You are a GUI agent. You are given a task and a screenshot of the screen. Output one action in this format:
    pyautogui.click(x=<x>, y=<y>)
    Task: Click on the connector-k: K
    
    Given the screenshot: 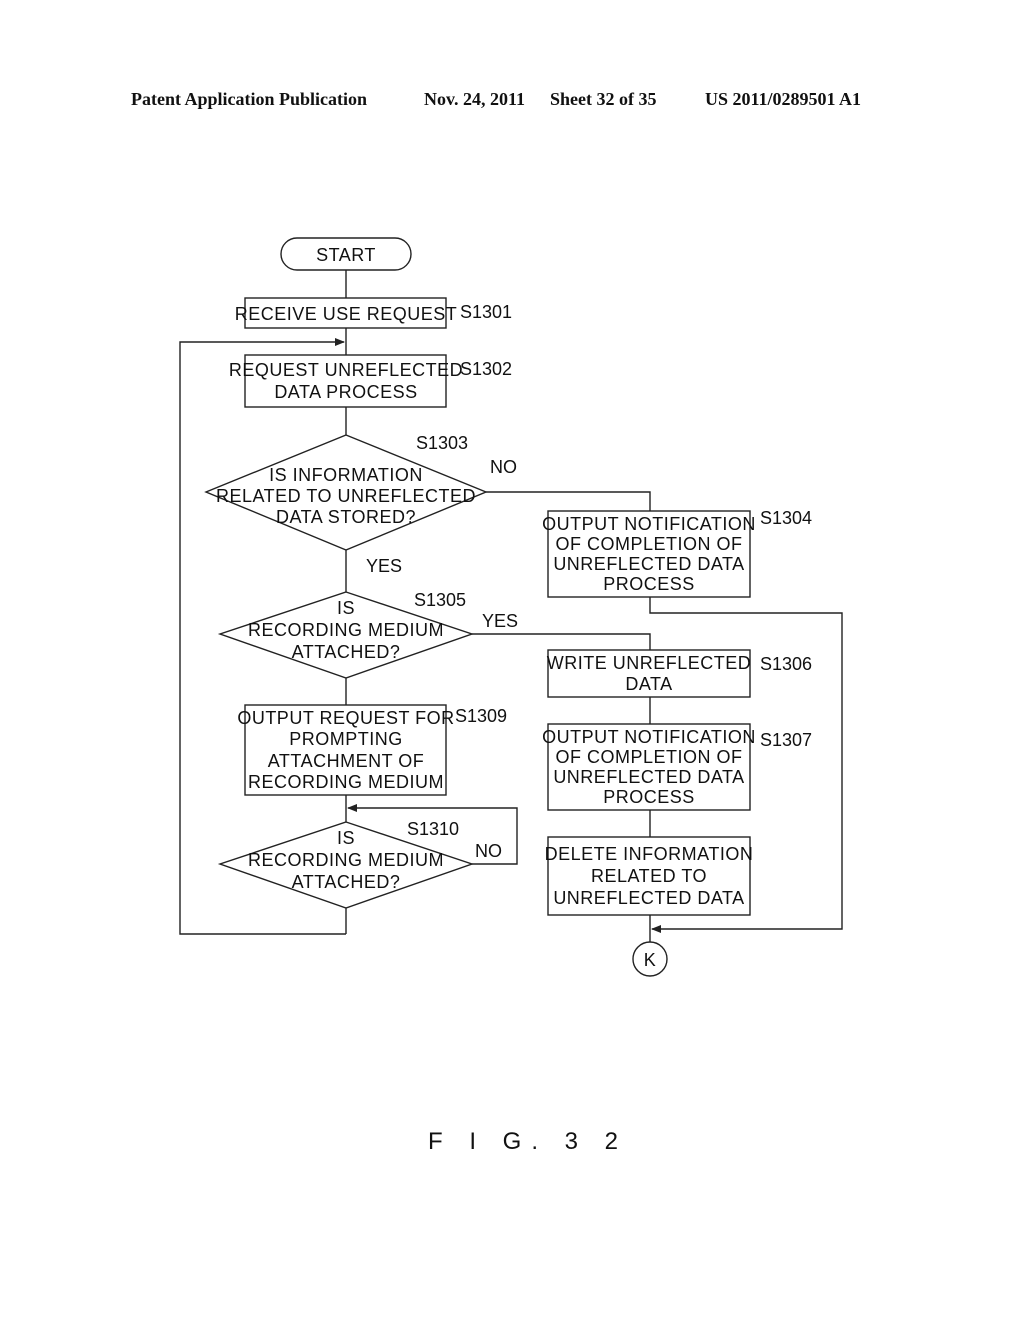 What is the action you would take?
    pyautogui.click(x=650, y=959)
    